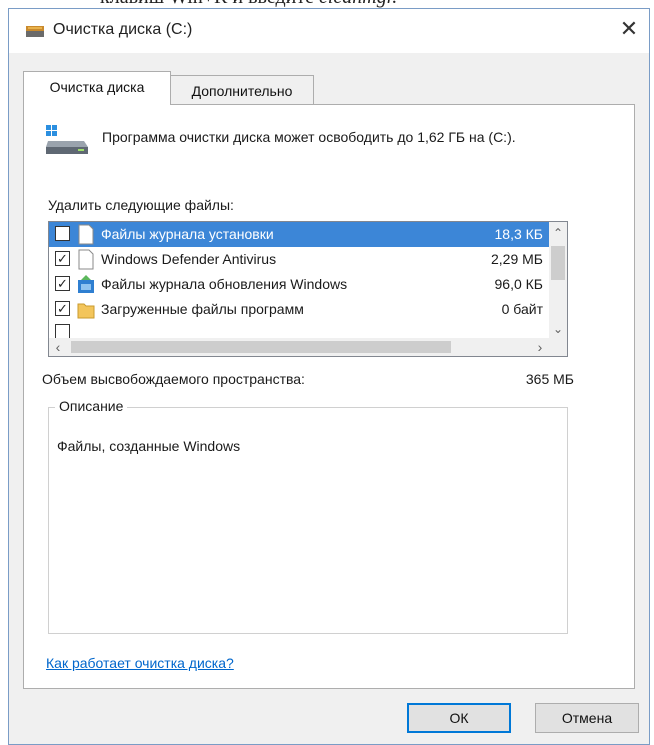 The image size is (654, 745). Describe the element at coordinates (558, 263) in the screenshot. I see `vertical-scroll-thumb` at that location.